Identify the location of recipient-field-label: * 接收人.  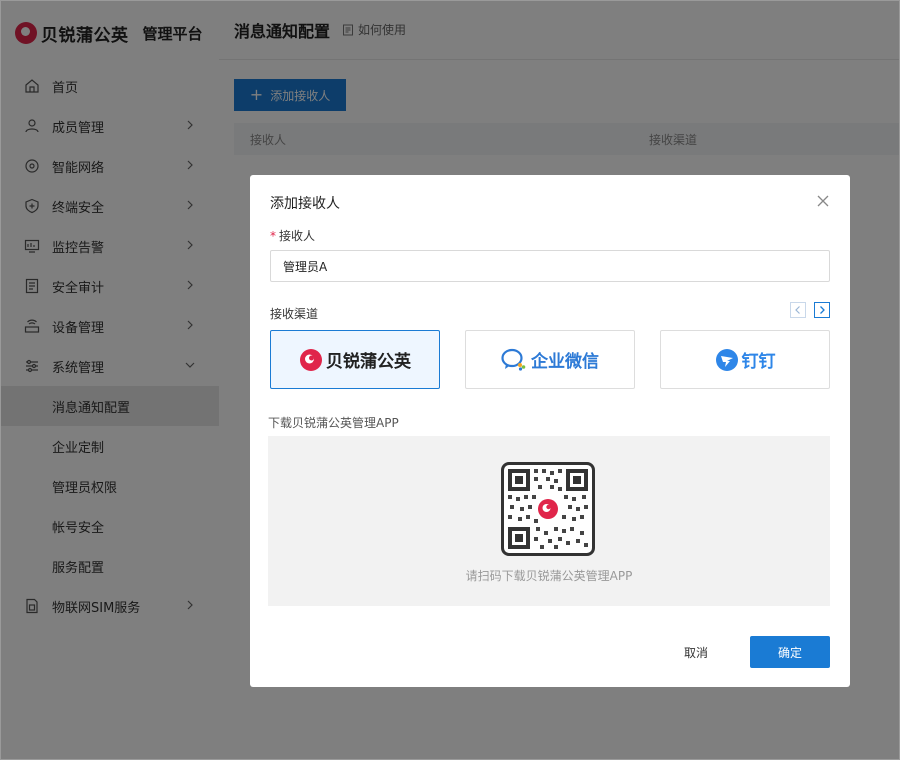
(292, 235).